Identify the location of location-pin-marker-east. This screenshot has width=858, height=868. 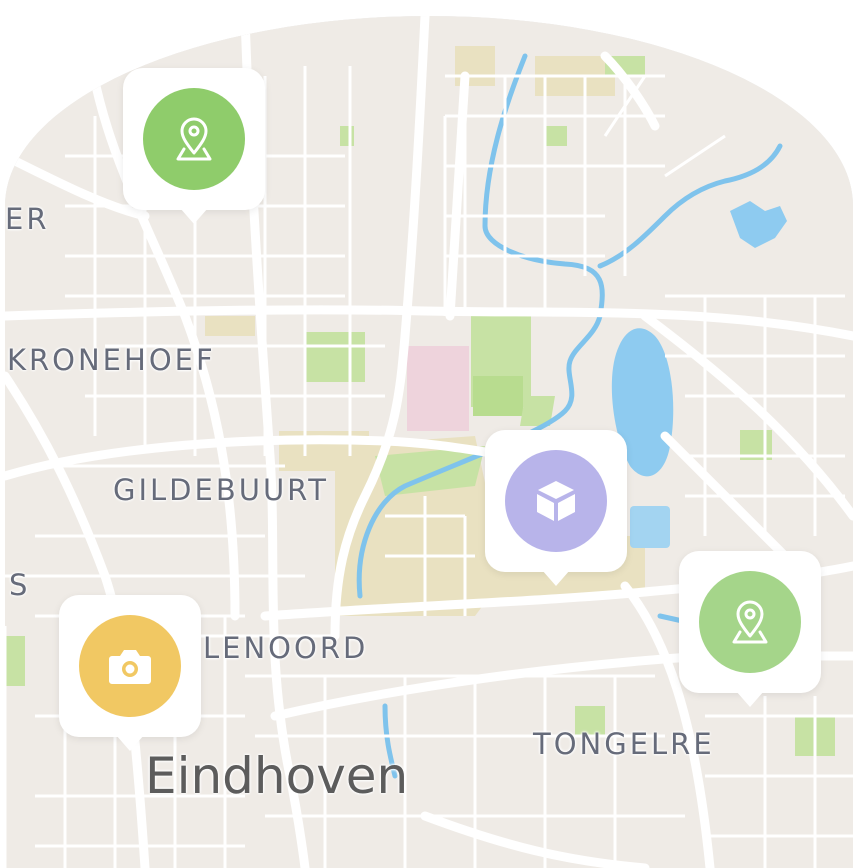
(750, 629).